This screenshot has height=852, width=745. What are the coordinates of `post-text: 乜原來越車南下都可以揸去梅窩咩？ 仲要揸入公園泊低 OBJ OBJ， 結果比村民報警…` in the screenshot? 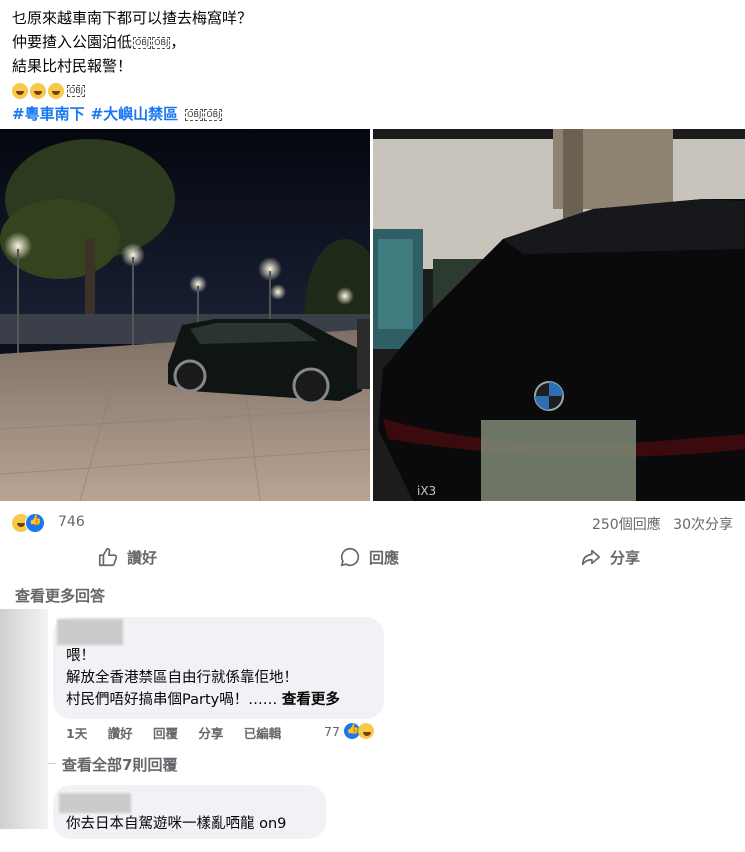 It's located at (132, 66).